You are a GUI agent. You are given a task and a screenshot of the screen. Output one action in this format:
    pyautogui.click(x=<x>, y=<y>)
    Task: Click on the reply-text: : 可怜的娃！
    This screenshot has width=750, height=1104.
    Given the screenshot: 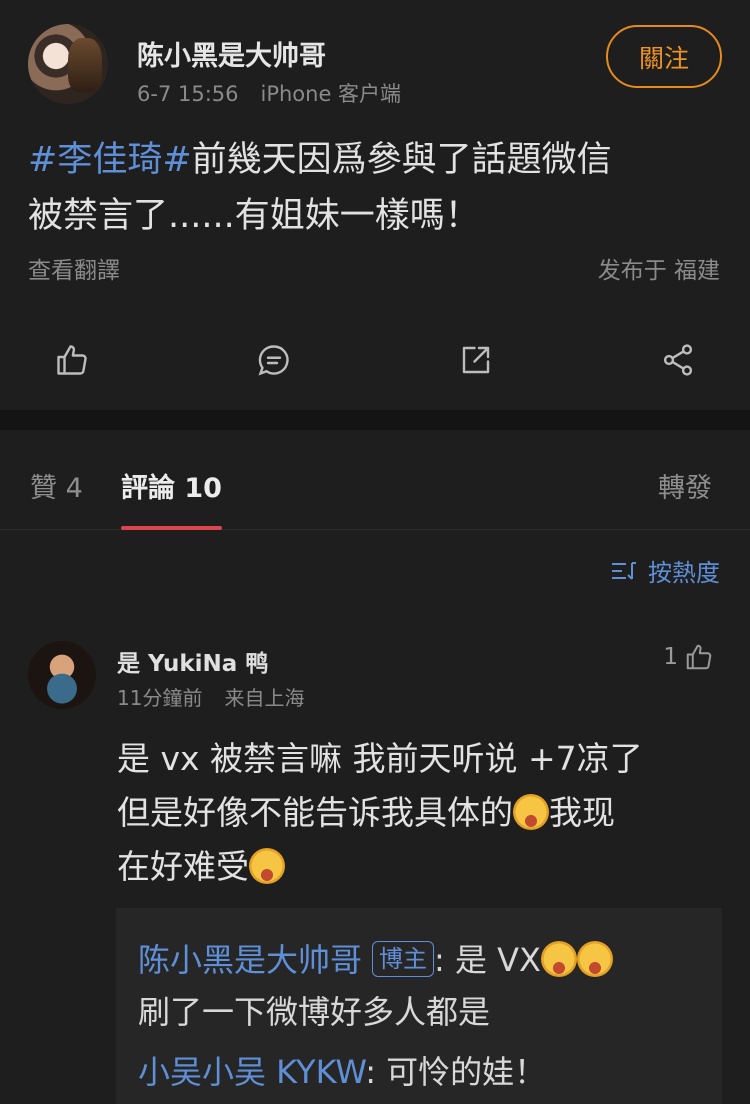 What is the action you would take?
    pyautogui.click(x=456, y=1072)
    